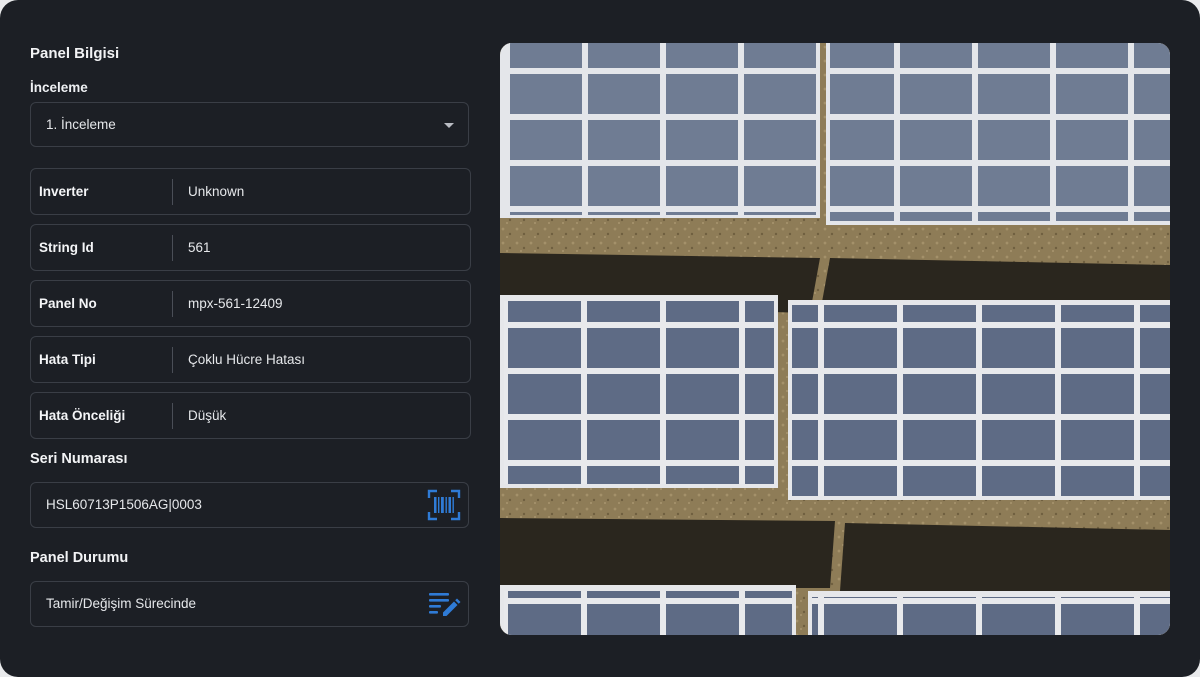  Describe the element at coordinates (121, 603) in the screenshot. I see `status-input-value: Tamir/Değişim Sürecinde` at that location.